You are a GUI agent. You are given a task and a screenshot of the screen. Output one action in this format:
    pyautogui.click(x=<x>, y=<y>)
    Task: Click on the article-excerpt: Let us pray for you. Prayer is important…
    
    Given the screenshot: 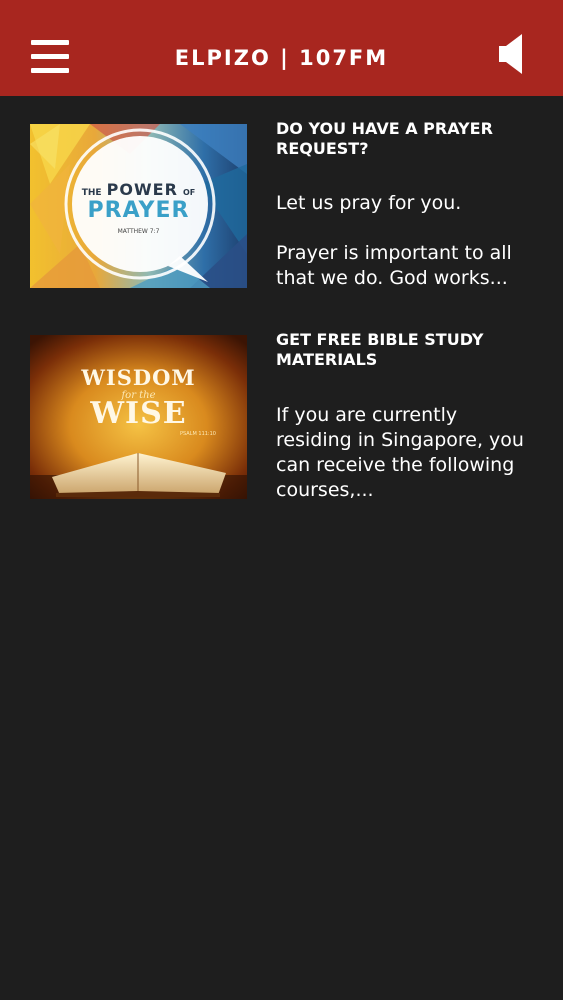 What is the action you would take?
    pyautogui.click(x=394, y=240)
    